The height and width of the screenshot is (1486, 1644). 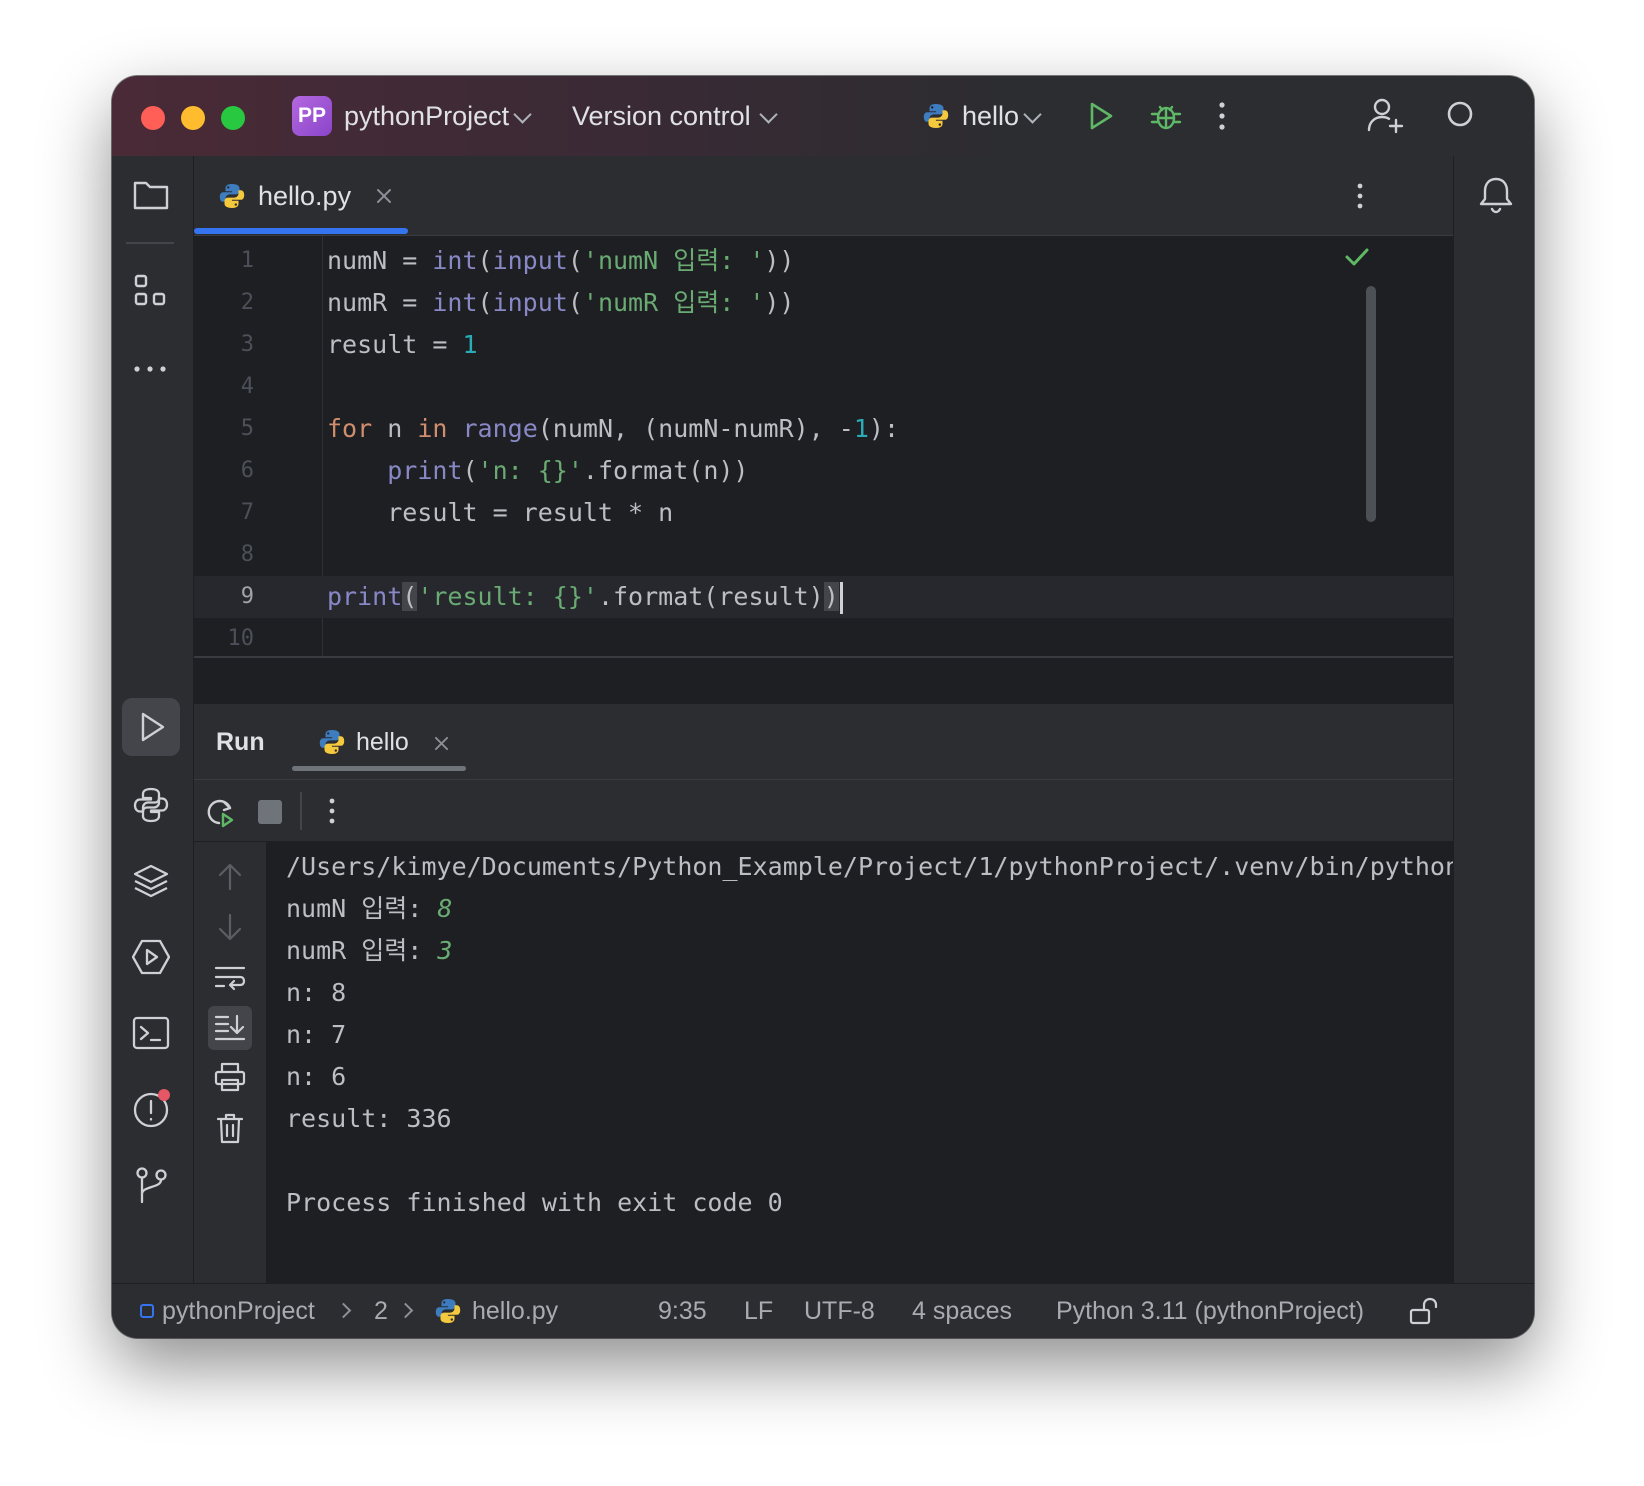 I want to click on breadcrumb-file: hello.py, so click(x=515, y=1311).